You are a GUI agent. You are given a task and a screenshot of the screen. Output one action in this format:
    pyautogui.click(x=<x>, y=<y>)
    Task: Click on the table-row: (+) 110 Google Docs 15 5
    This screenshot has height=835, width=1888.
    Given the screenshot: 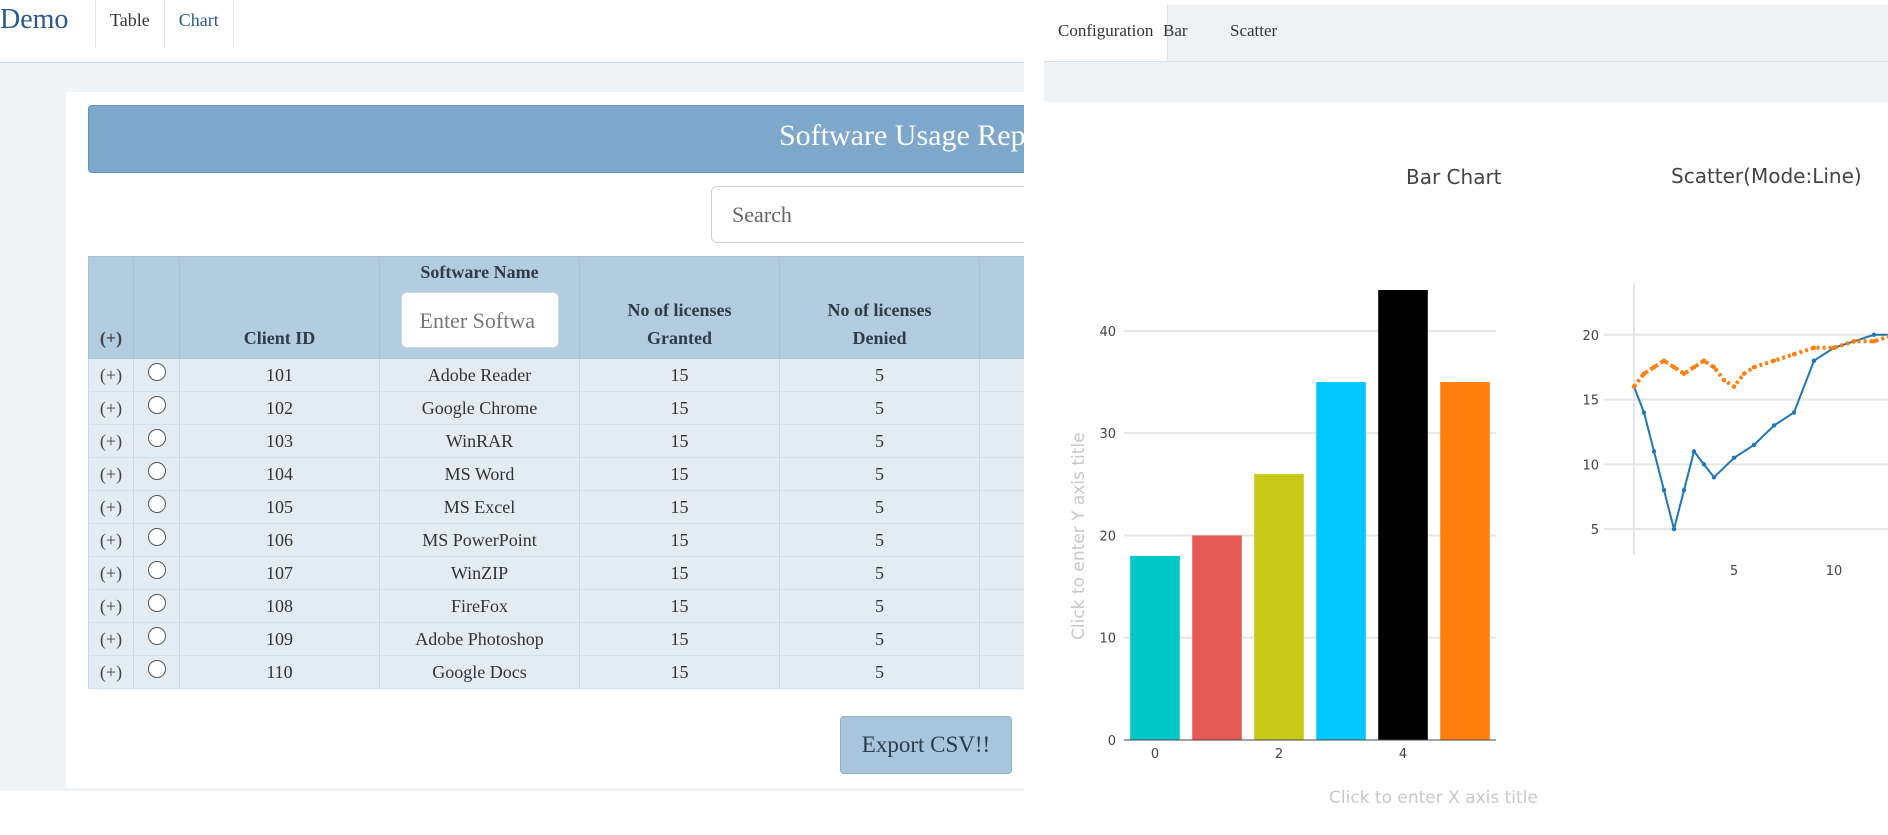 What is the action you would take?
    pyautogui.click(x=564, y=672)
    